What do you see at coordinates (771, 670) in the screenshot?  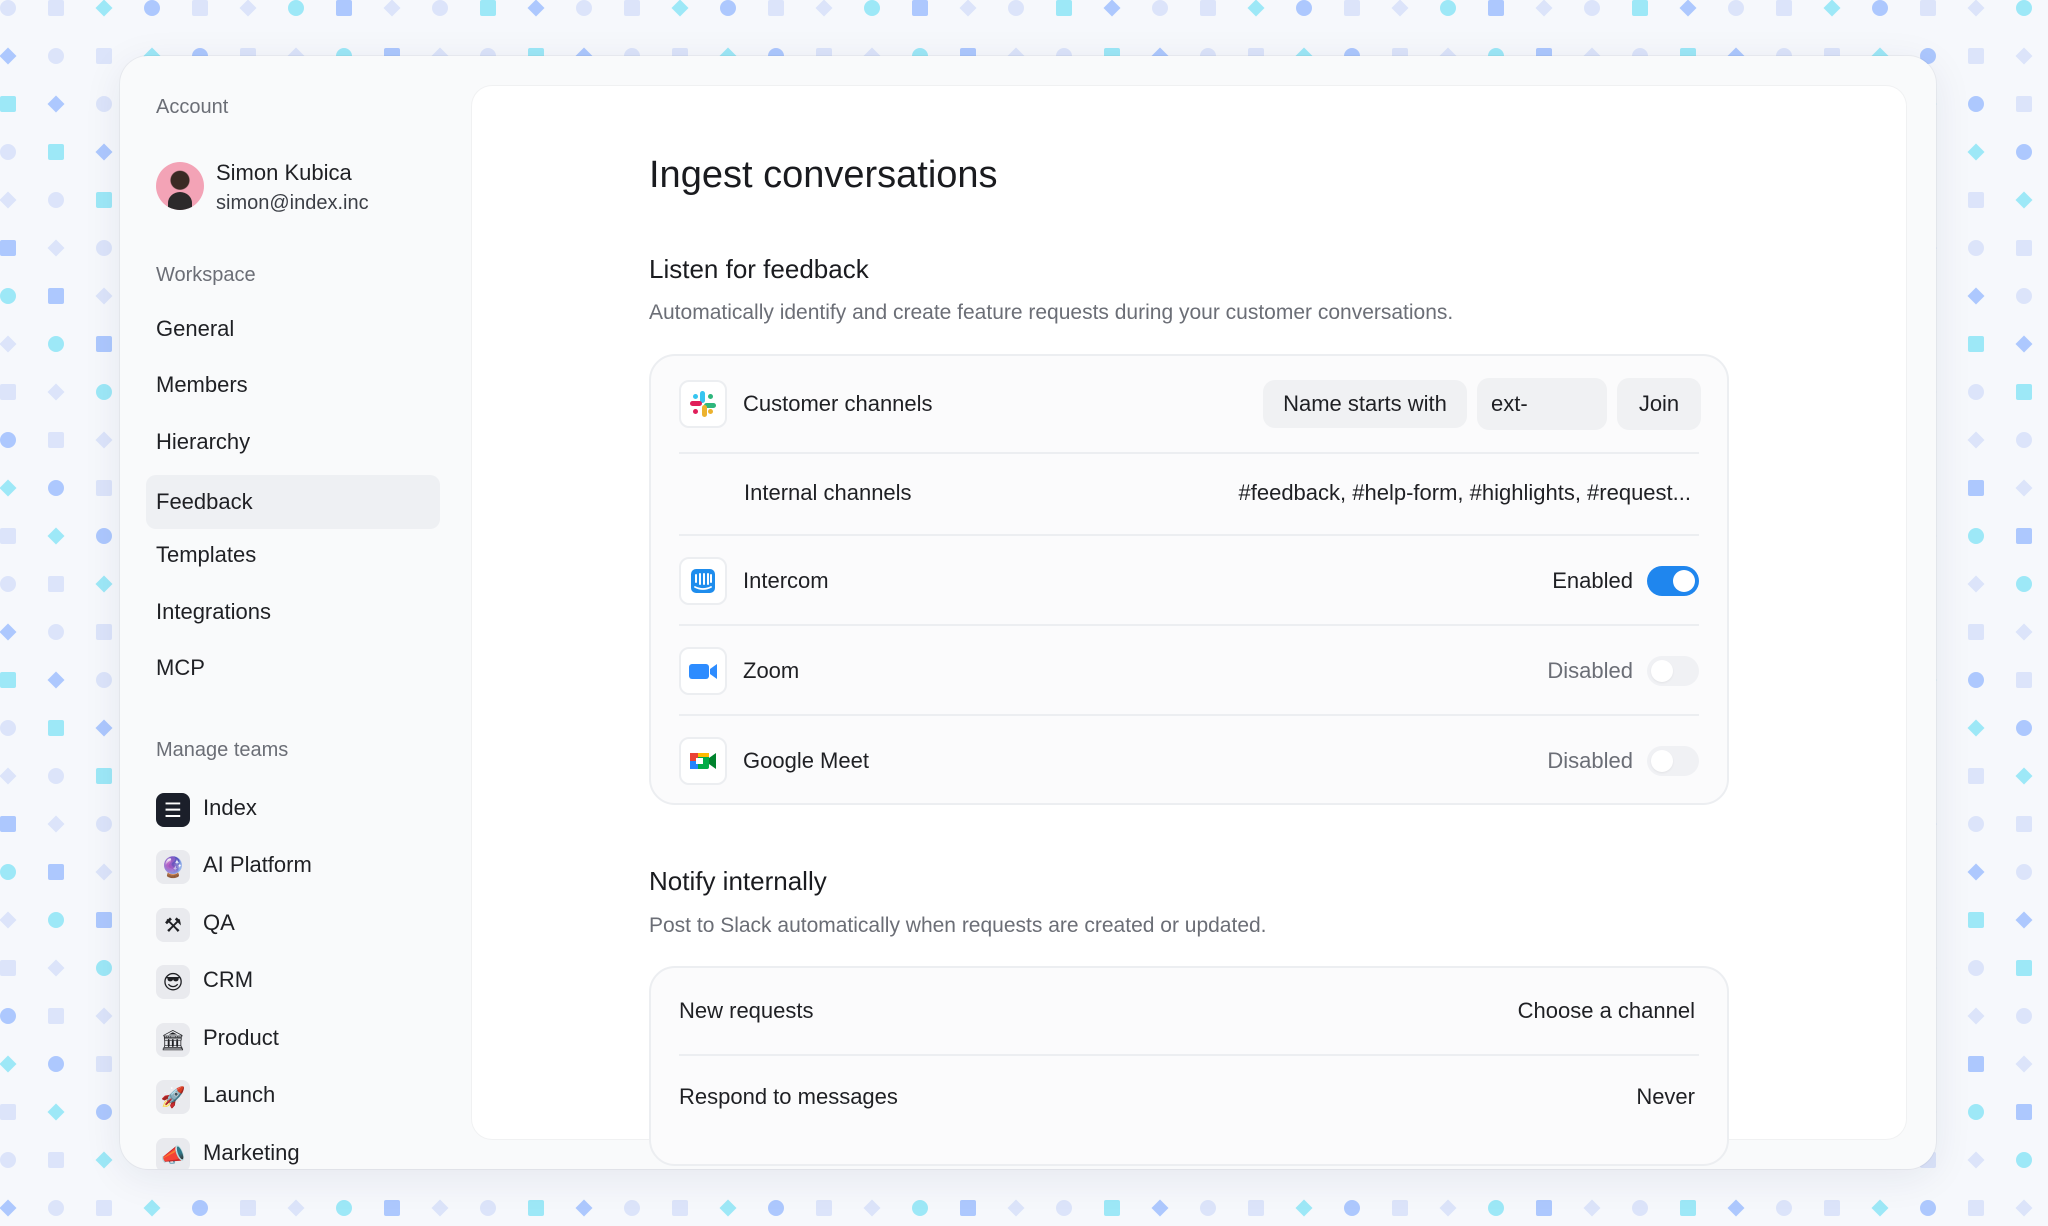 I see `zoom-label: Zoom` at bounding box center [771, 670].